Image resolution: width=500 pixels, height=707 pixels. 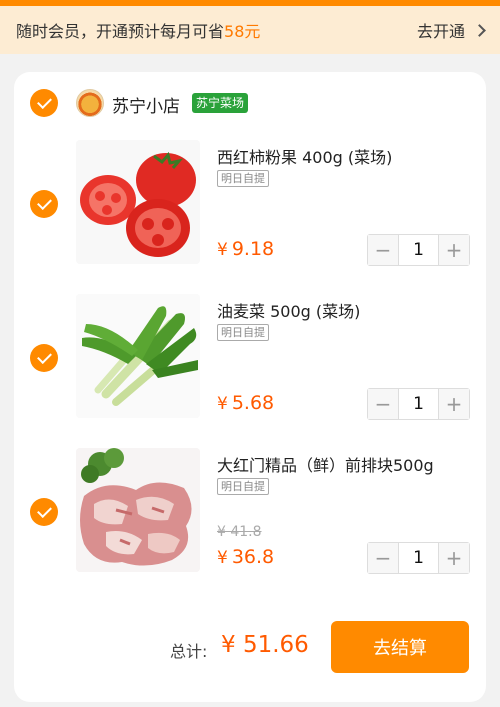 I want to click on item-title: 西红柿粉果 400g (菜场), so click(x=304, y=156).